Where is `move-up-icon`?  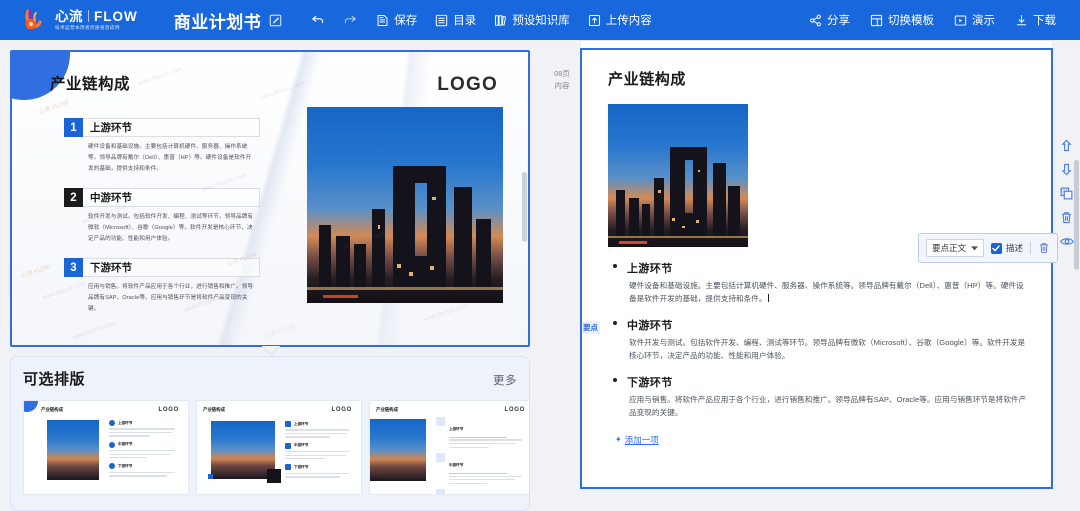
move-up-icon is located at coordinates (1066, 145).